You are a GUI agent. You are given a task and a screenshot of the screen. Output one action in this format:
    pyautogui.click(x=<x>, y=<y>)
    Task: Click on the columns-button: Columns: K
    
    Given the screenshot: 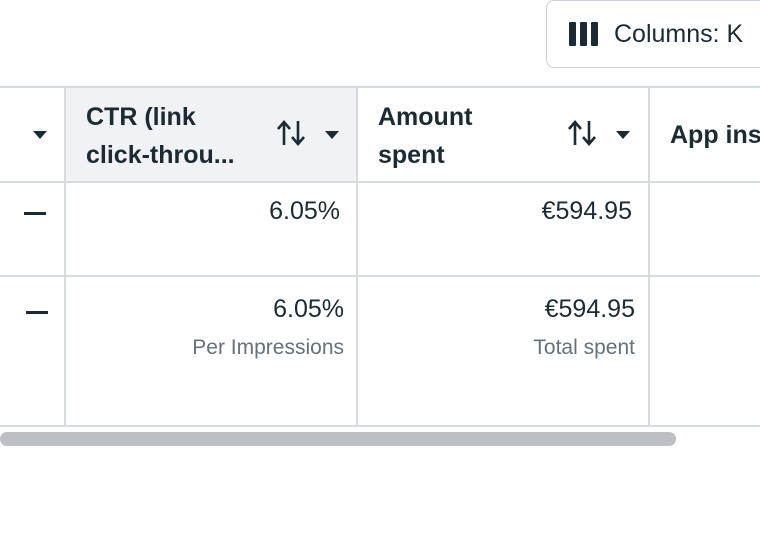 What is the action you would take?
    pyautogui.click(x=653, y=34)
    